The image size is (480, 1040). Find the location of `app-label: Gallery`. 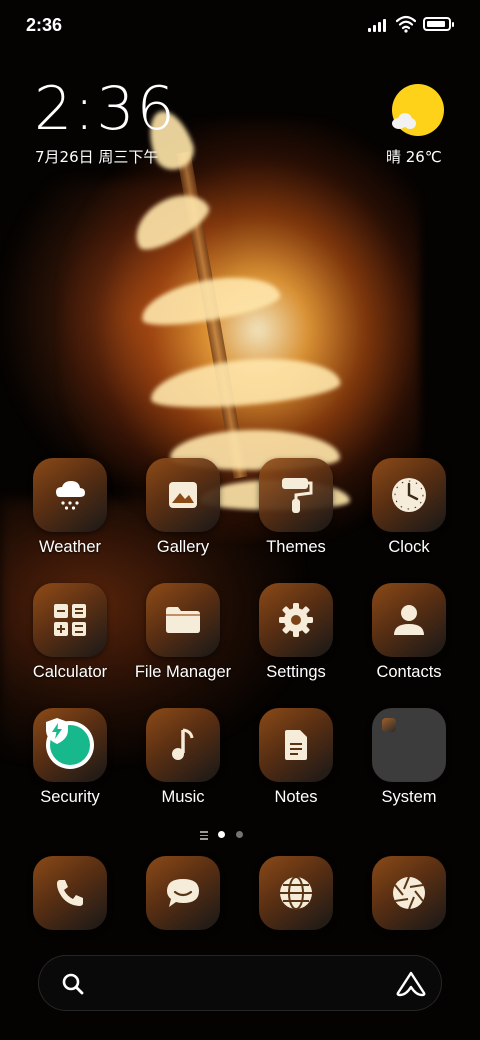

app-label: Gallery is located at coordinates (183, 547).